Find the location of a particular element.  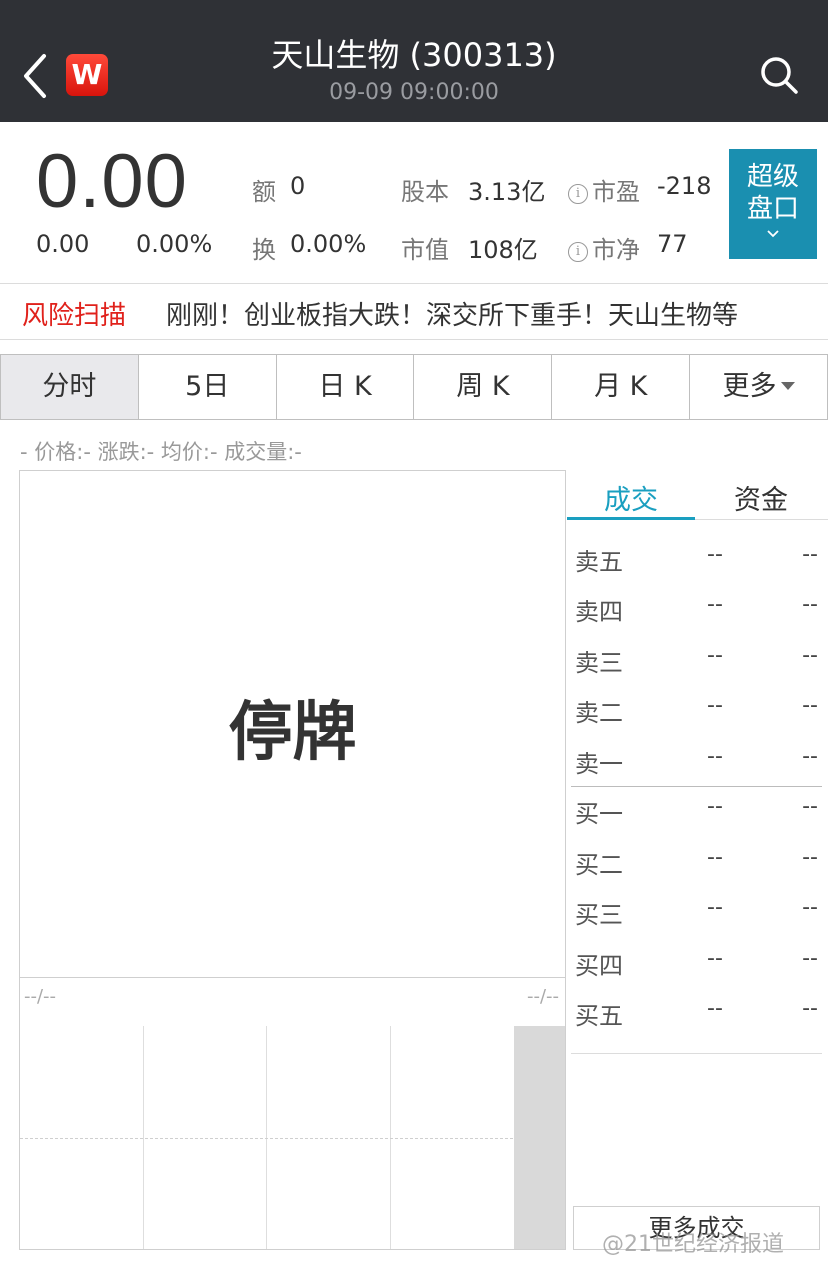

ask-level-label: 卖二 is located at coordinates (599, 713).